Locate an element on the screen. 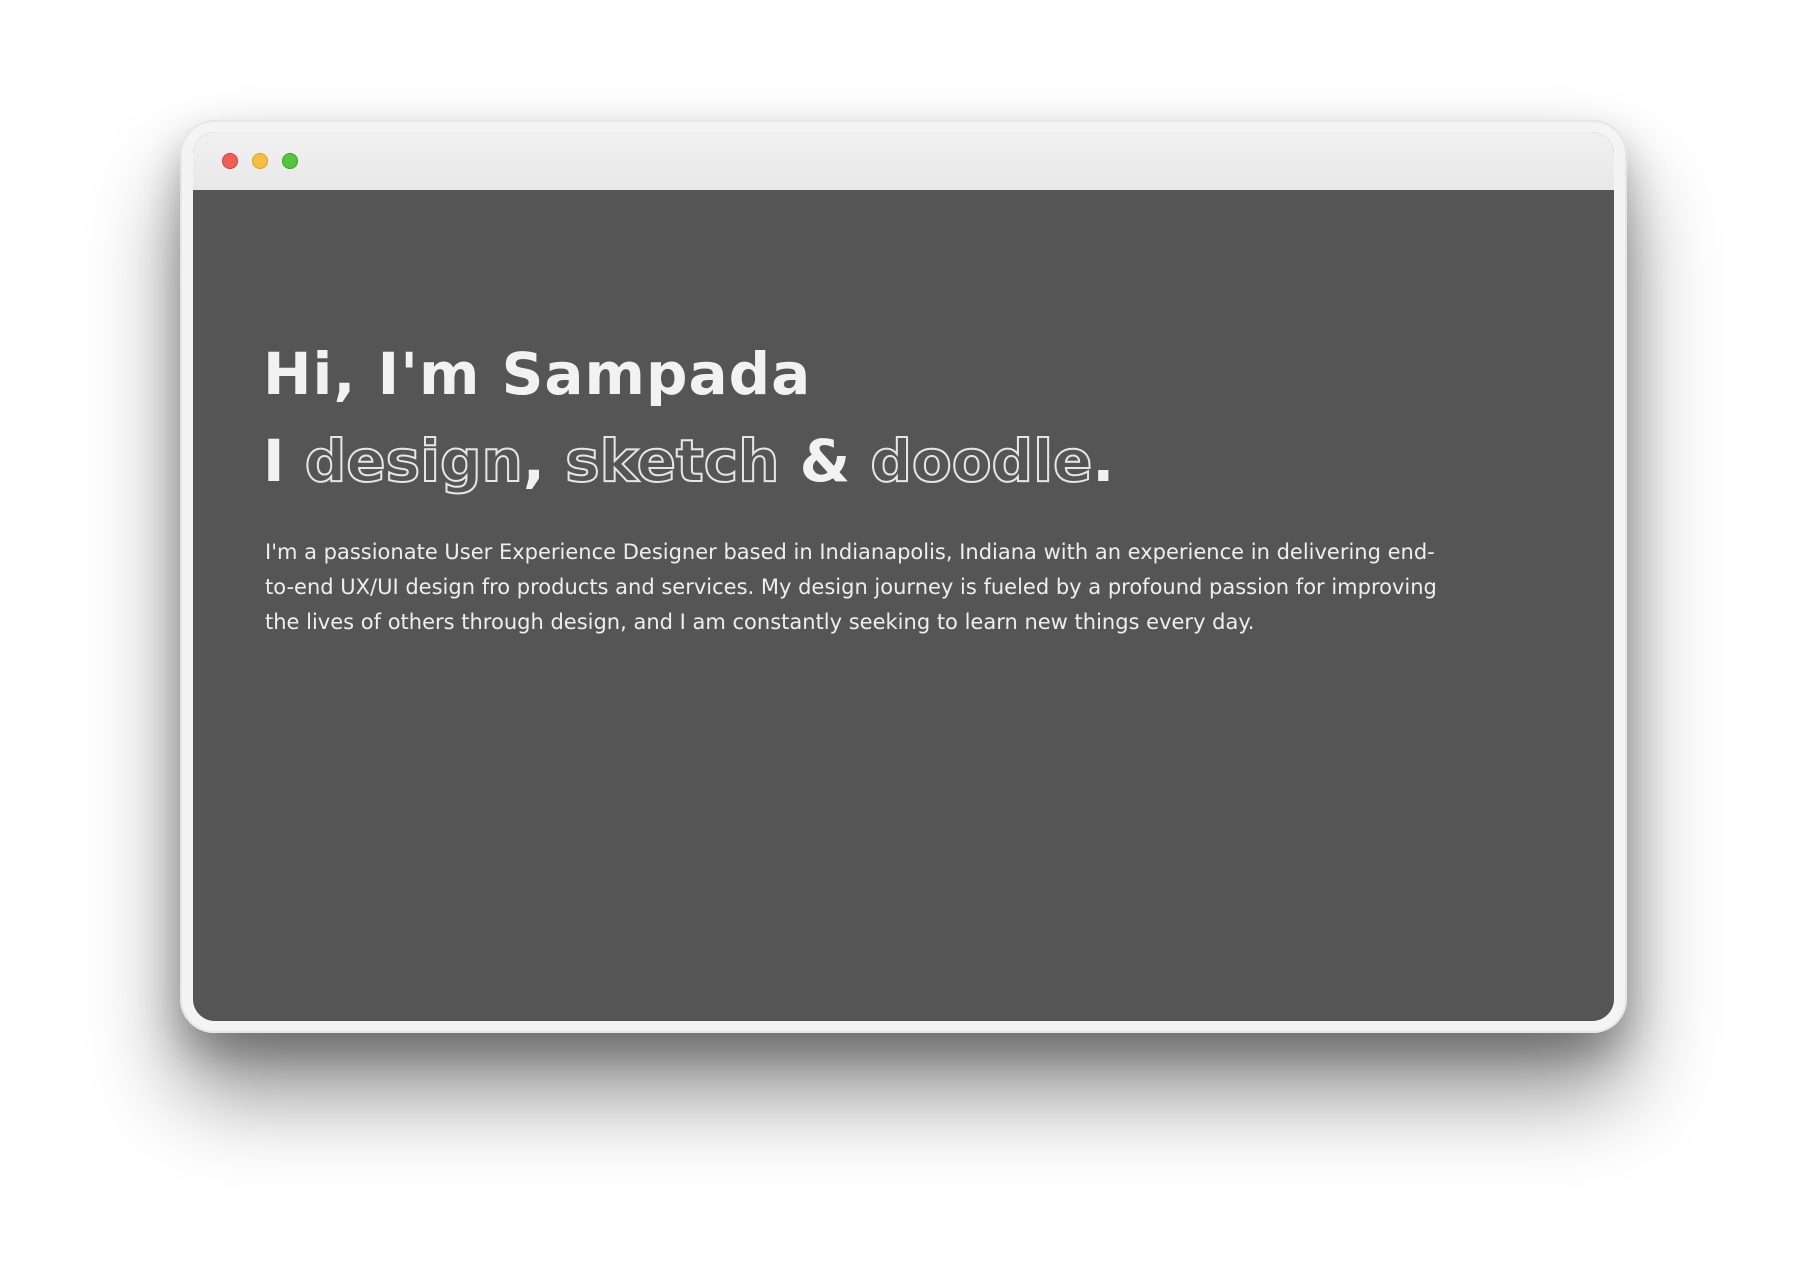 The image size is (1800, 1268). tagline-prefix: I is located at coordinates (284, 461).